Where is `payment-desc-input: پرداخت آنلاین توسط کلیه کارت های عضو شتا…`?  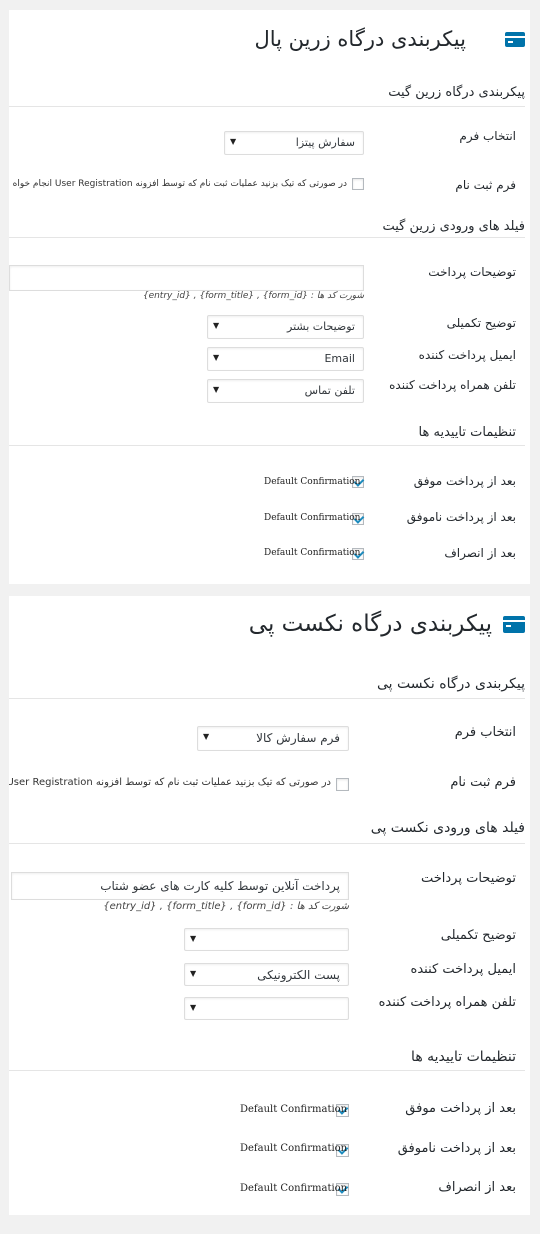 payment-desc-input: پرداخت آنلاین توسط کلیه کارت های عضو شتا… is located at coordinates (180, 886).